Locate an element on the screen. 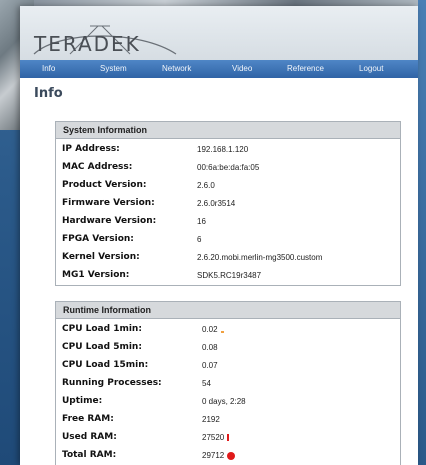 This screenshot has width=426, height=465. info-row: Firmware Version: 2.6.0r3514 is located at coordinates (228, 204).